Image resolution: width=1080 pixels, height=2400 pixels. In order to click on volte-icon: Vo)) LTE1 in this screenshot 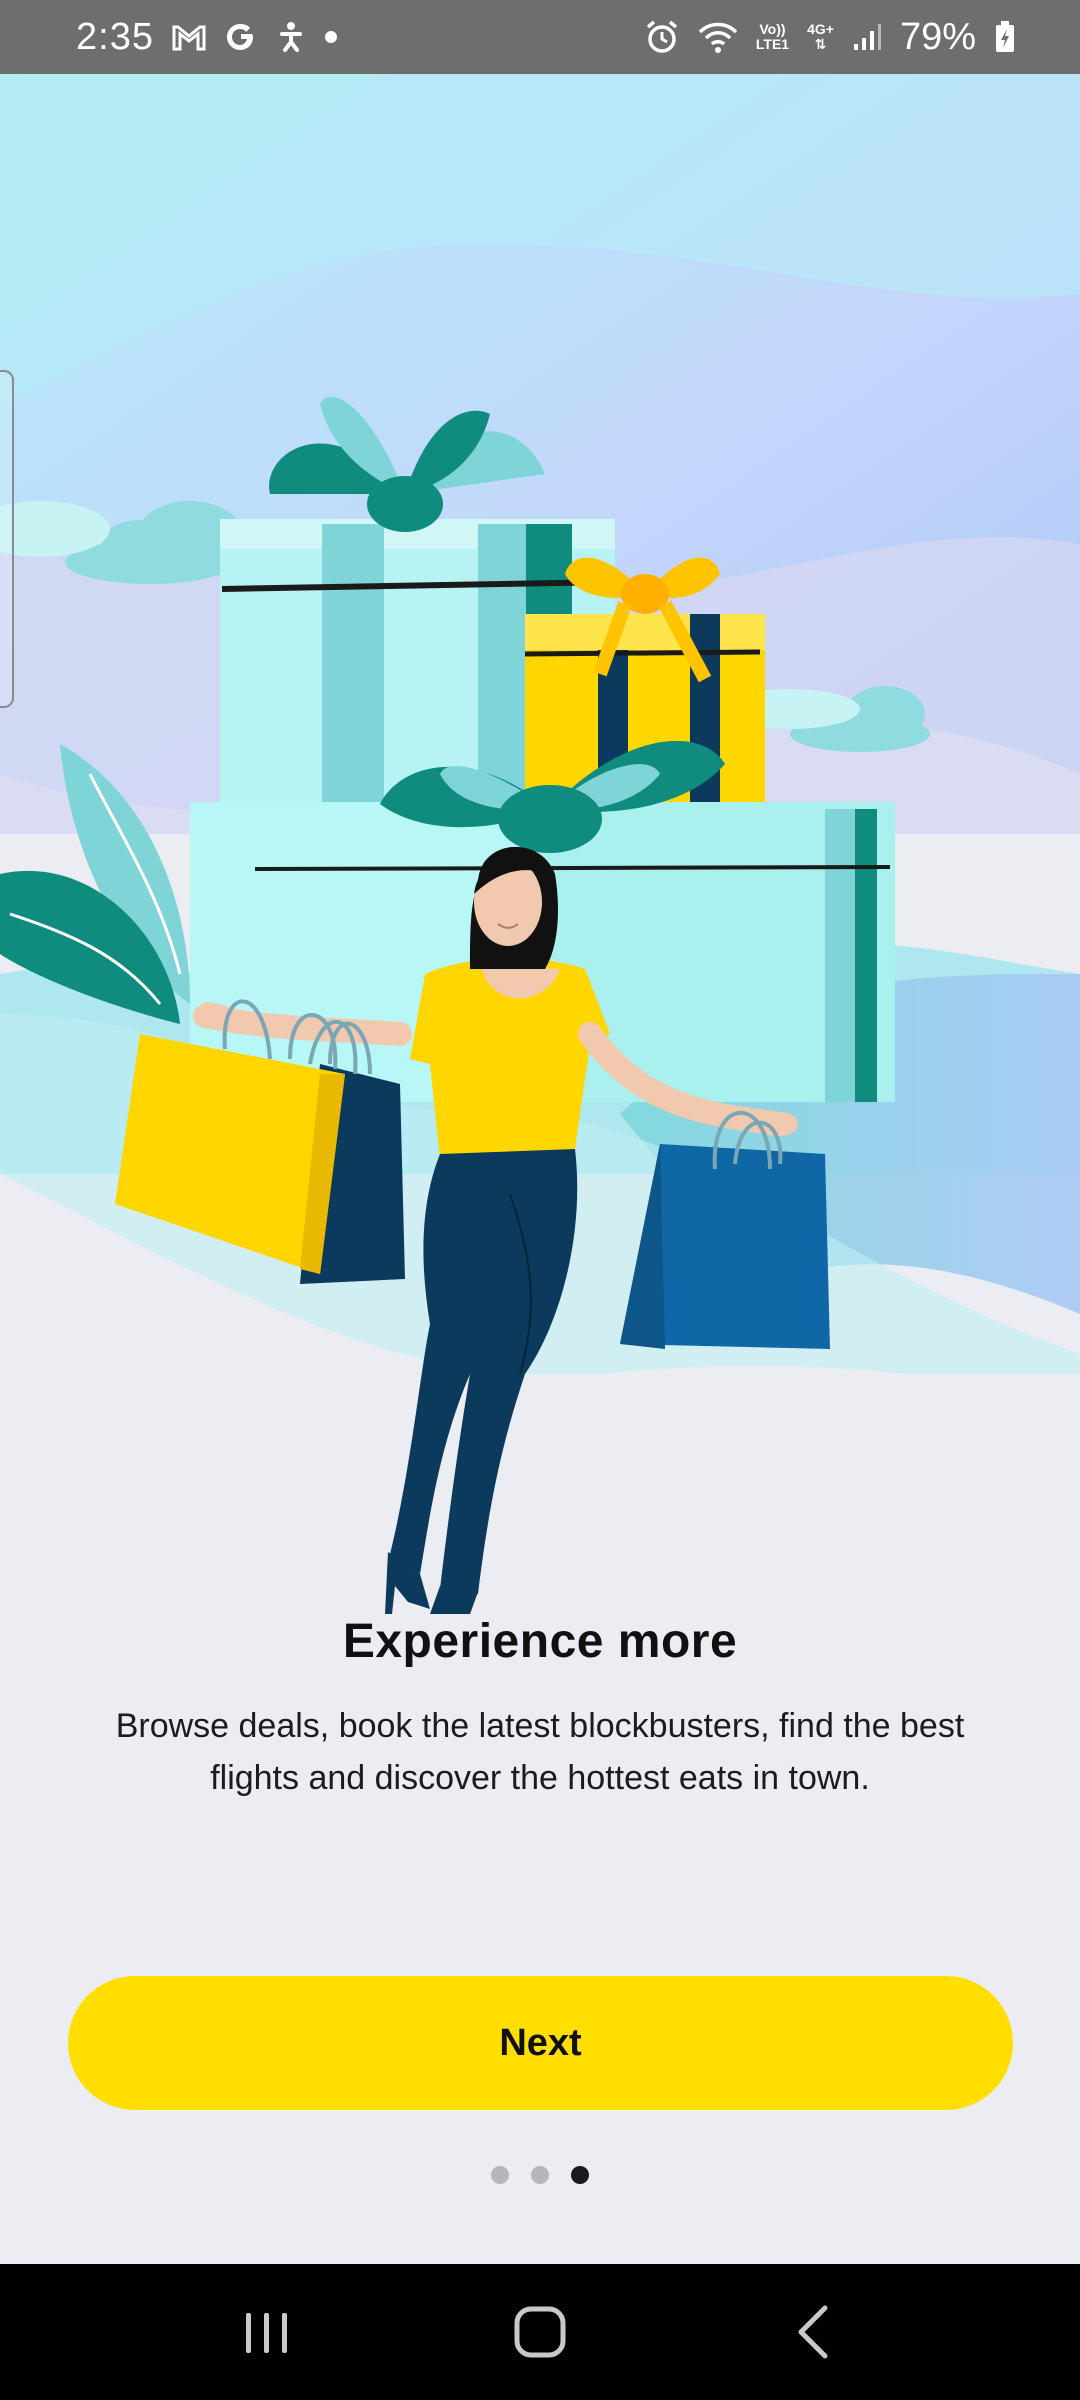, I will do `click(772, 37)`.